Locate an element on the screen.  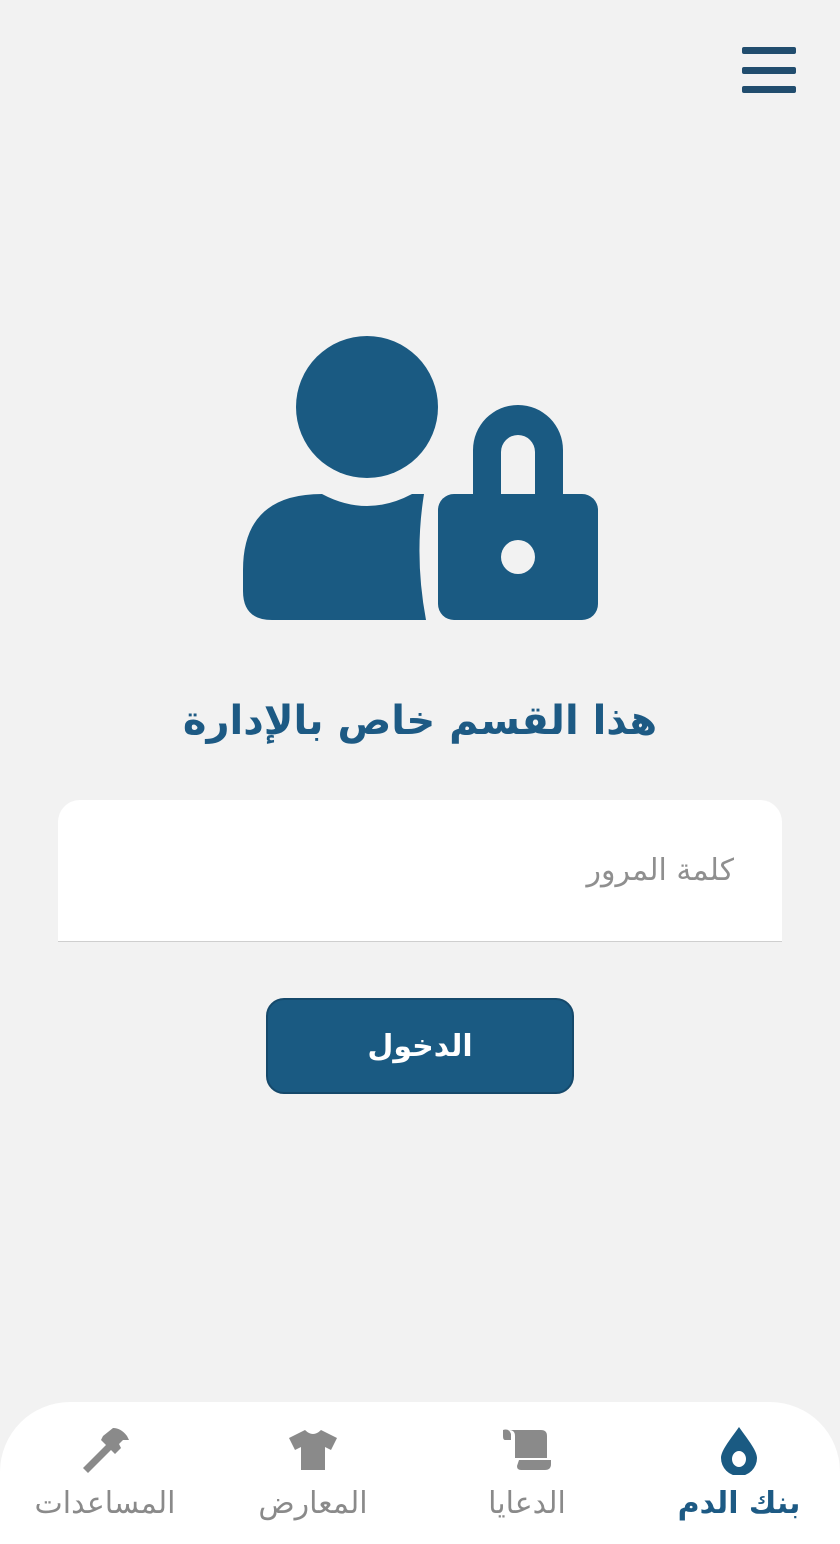
nav-label-blood-bank: بنك الدم is located at coordinates (739, 1503).